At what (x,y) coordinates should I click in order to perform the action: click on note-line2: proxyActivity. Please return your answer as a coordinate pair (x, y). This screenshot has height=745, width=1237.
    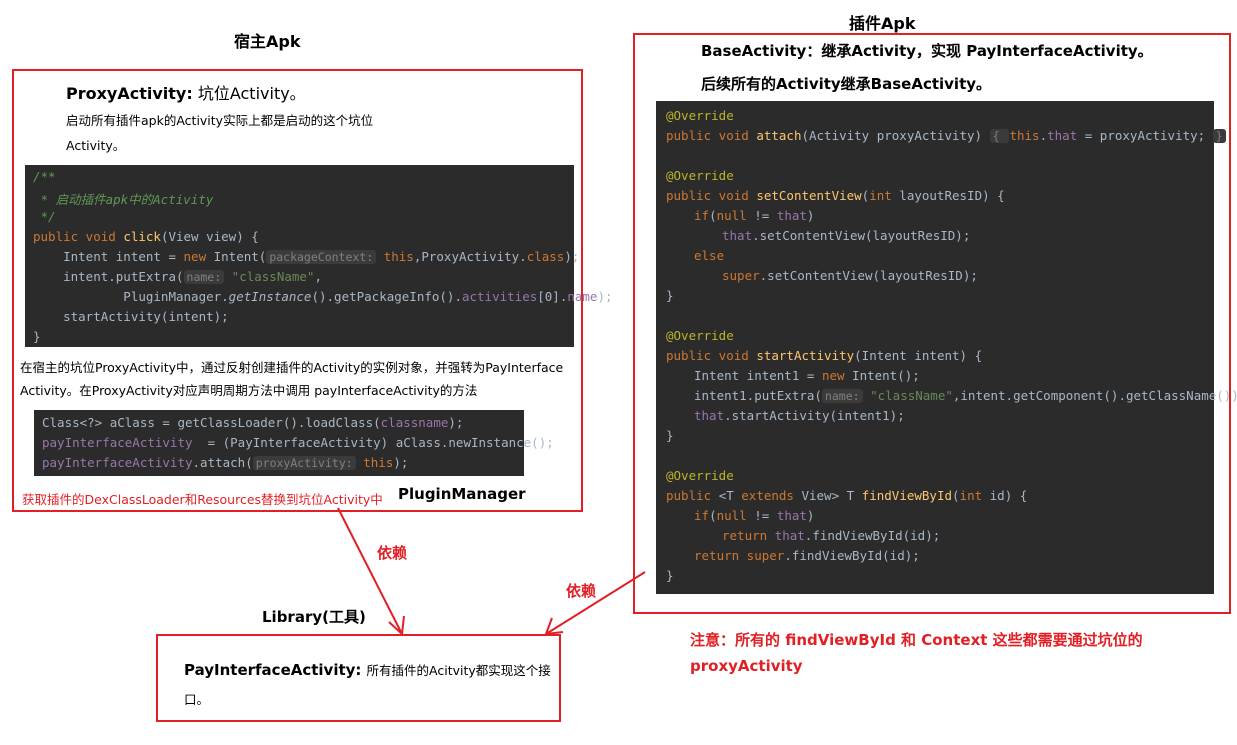
    Looking at the image, I should click on (746, 666).